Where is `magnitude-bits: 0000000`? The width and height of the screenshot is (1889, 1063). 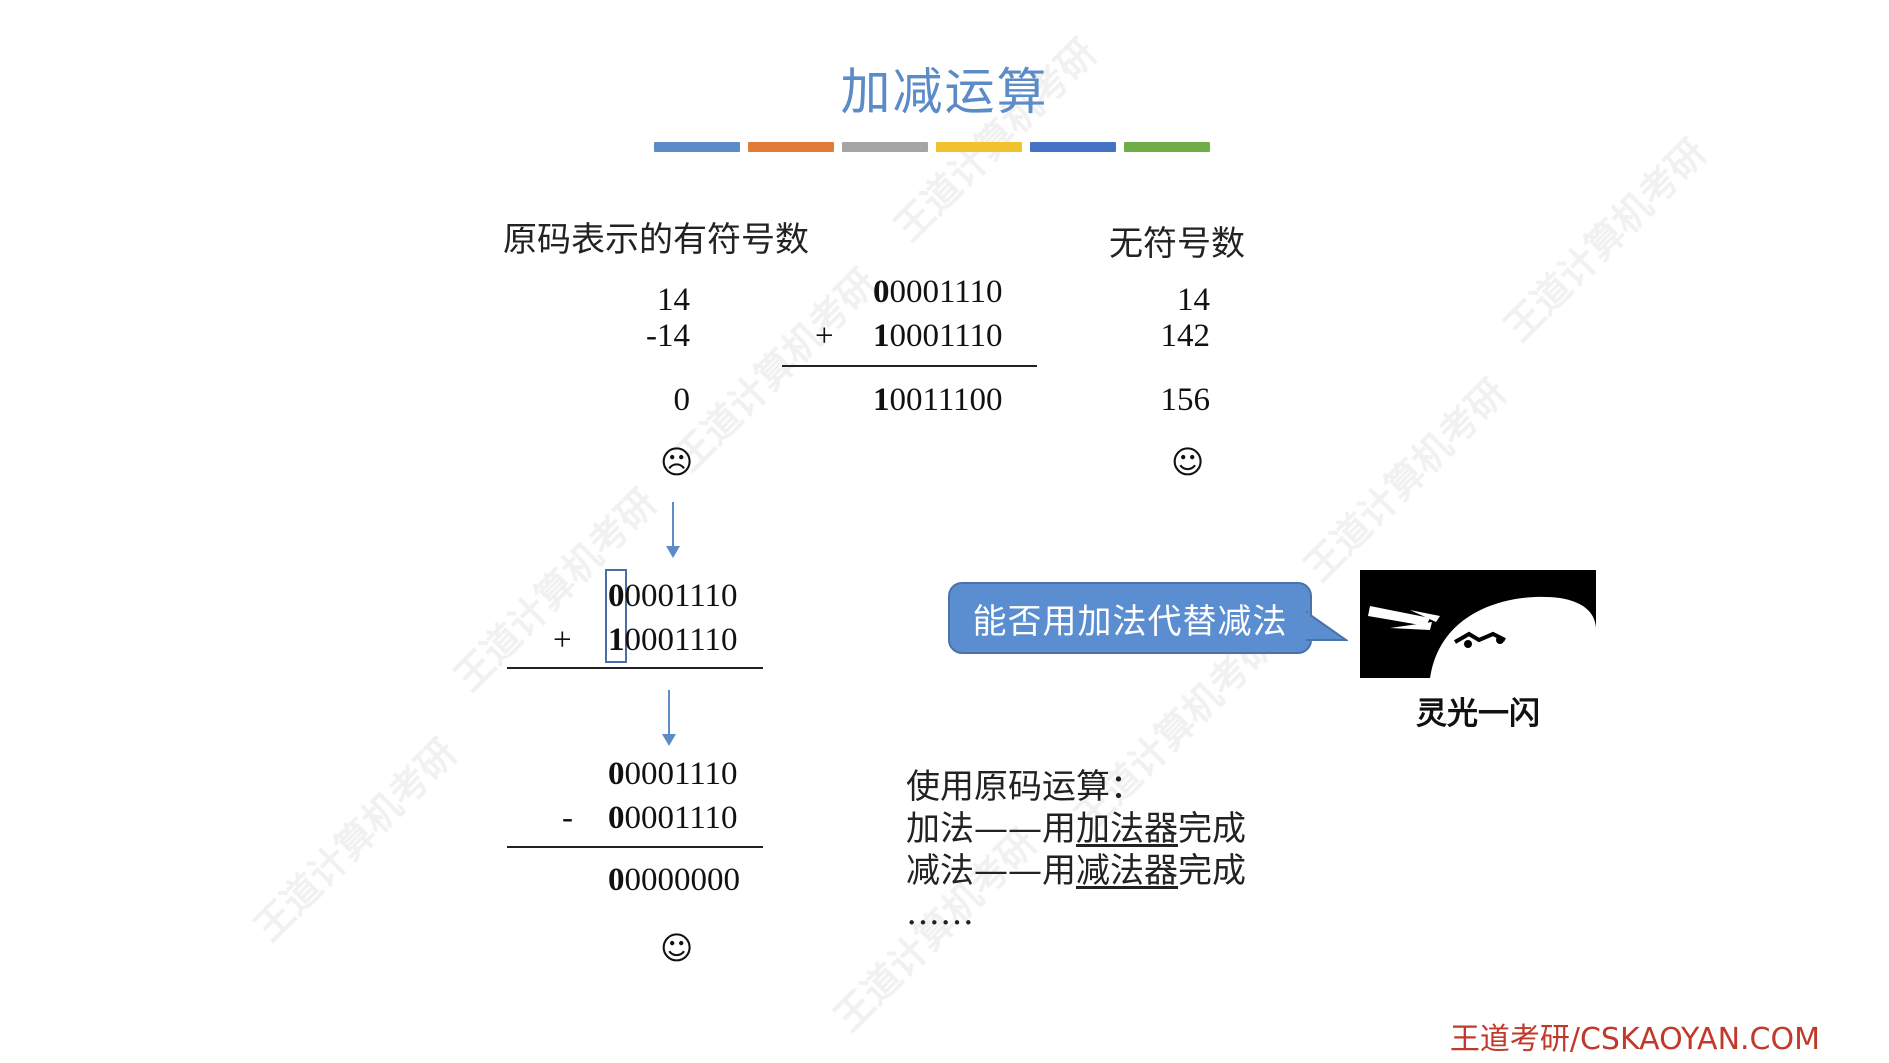 magnitude-bits: 0000000 is located at coordinates (682, 880).